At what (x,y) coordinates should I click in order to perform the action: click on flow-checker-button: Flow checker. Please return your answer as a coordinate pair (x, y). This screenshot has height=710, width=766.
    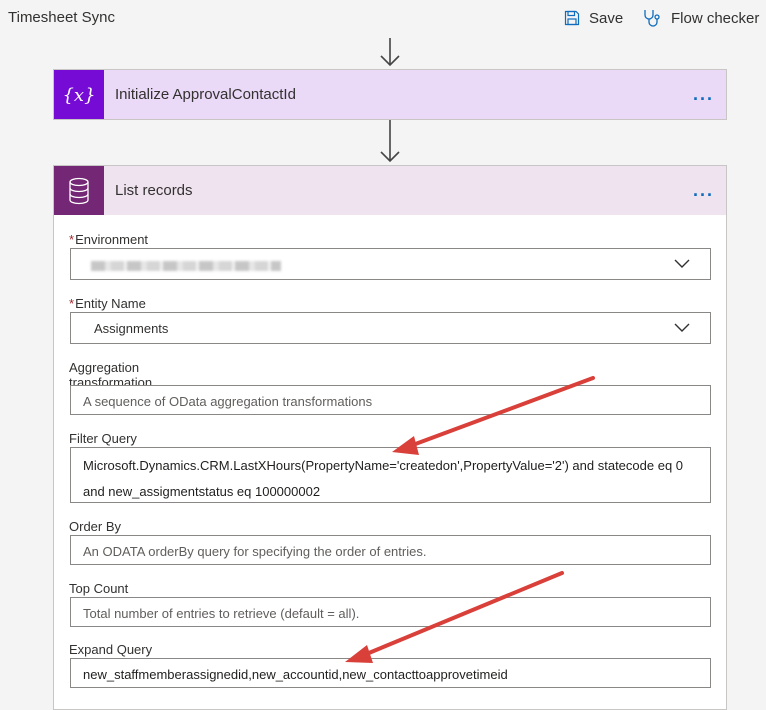
    Looking at the image, I should click on (700, 18).